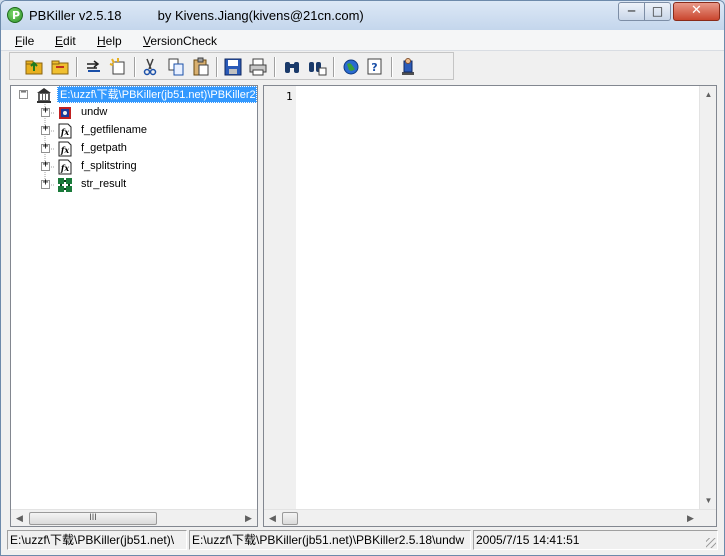  What do you see at coordinates (157, 94) in the screenshot?
I see `tree-root-label: E:\uzzf\下载\PBKiller(jb51.net)\PBKiller2` at bounding box center [157, 94].